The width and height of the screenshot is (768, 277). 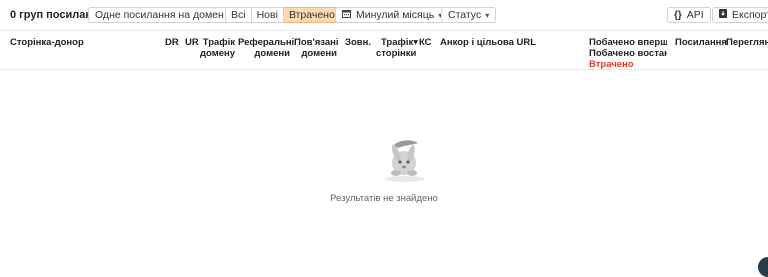 I want to click on column-referring-domains: Реферальні домени, so click(x=266, y=48).